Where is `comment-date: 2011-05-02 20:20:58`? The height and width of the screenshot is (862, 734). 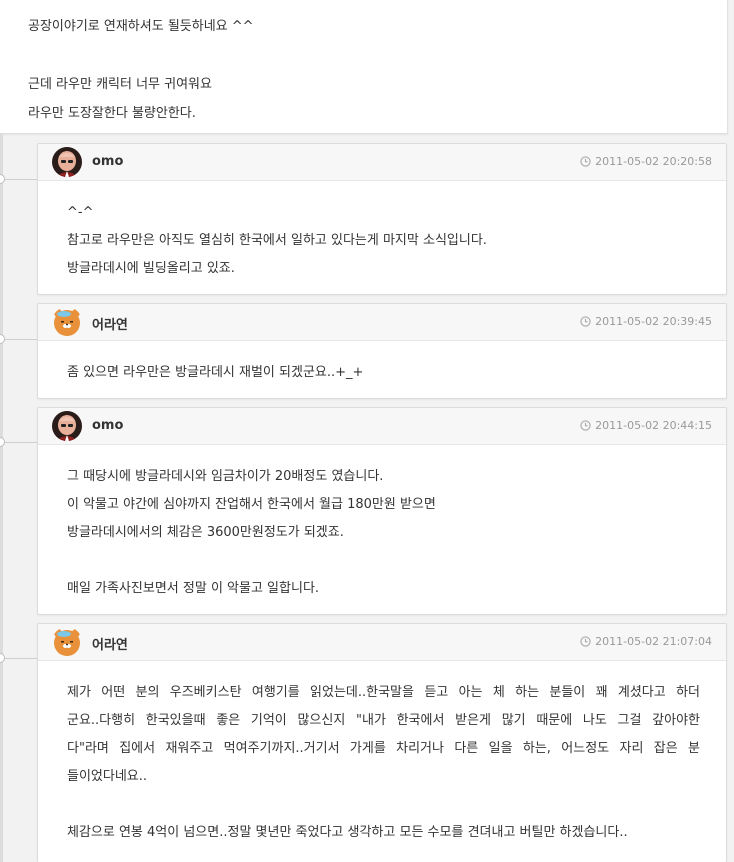 comment-date: 2011-05-02 20:20:58 is located at coordinates (646, 161).